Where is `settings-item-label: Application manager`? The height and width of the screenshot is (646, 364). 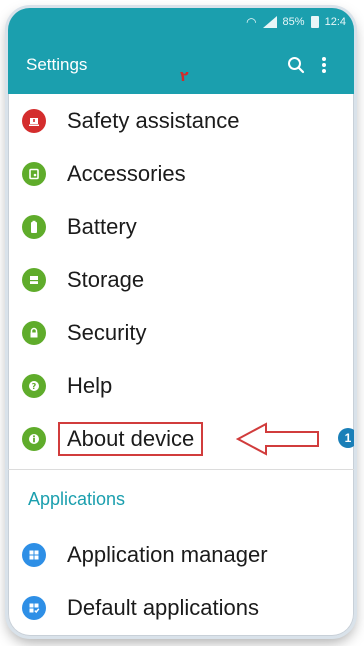
settings-item-label: Application manager is located at coordinates (167, 554).